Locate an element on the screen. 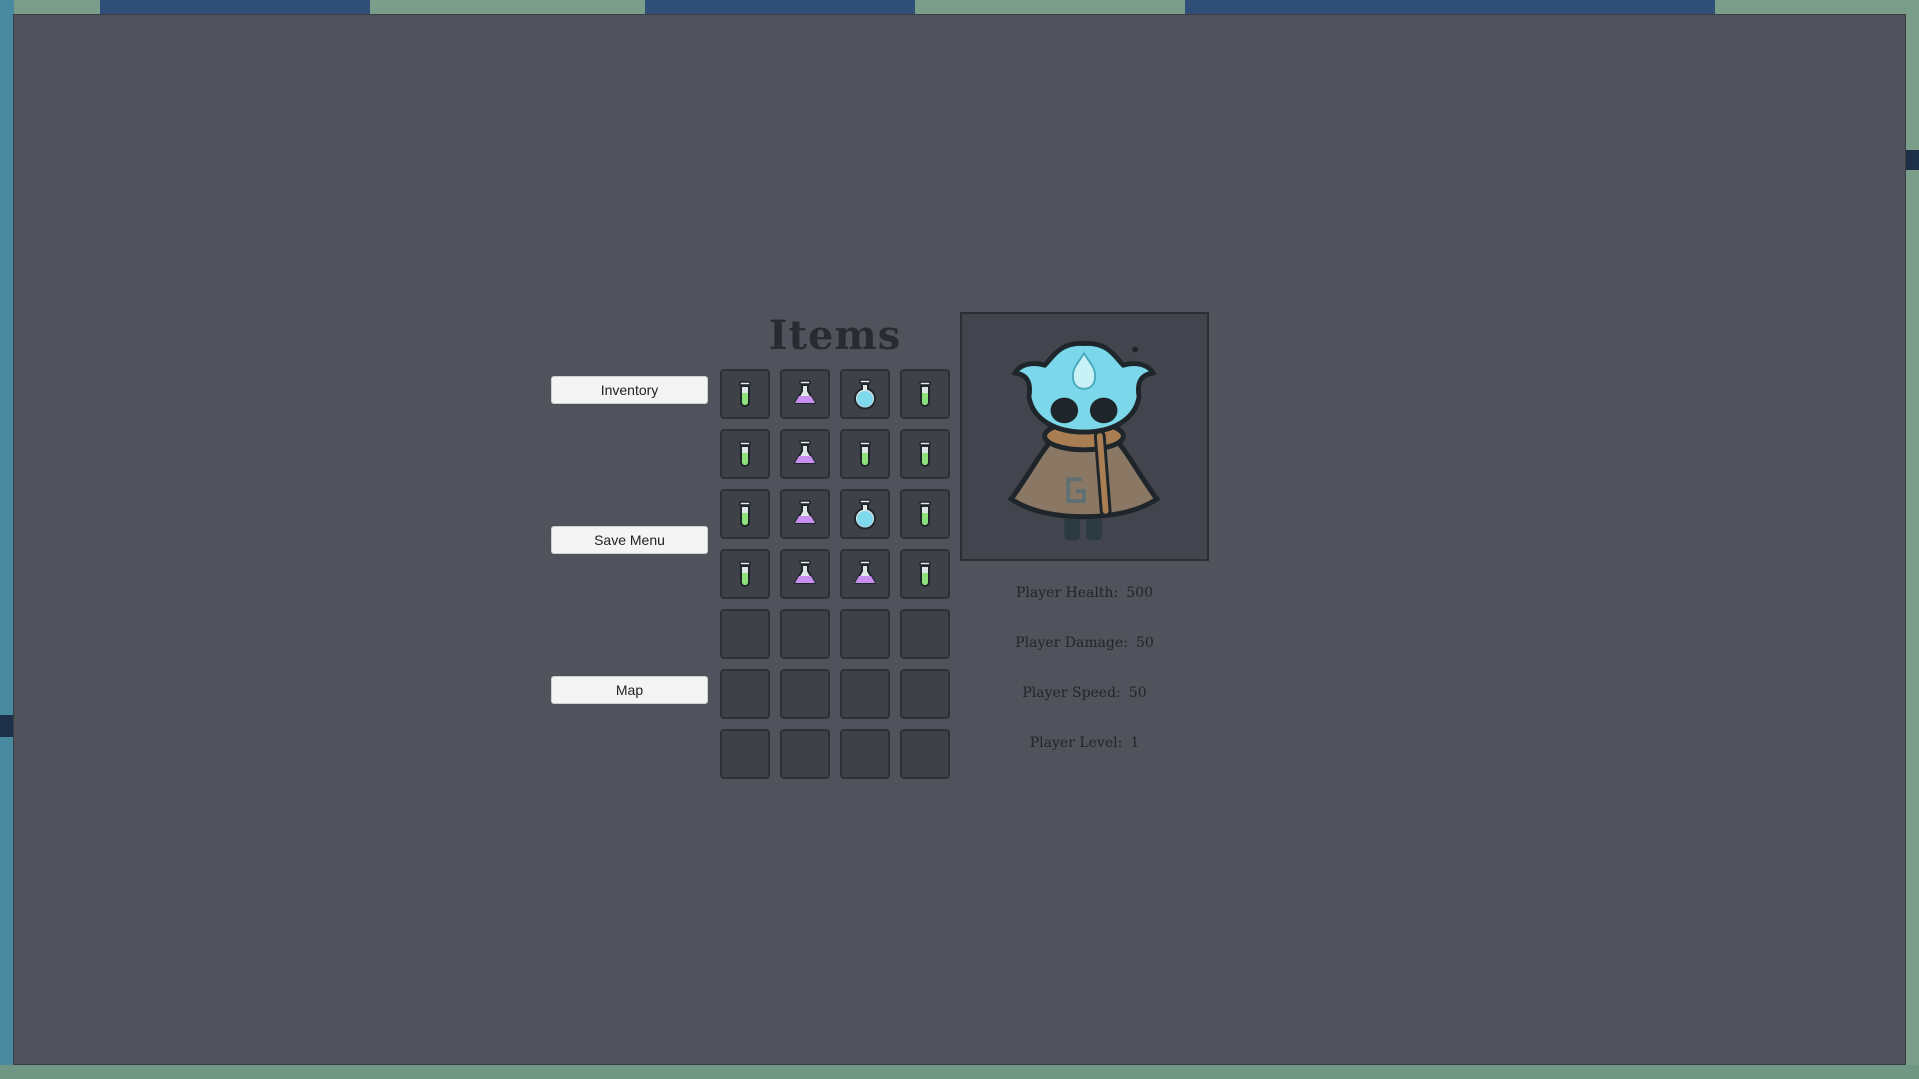 The width and height of the screenshot is (1919, 1079). player-level-stat: Player Level: 1 is located at coordinates (1084, 743).